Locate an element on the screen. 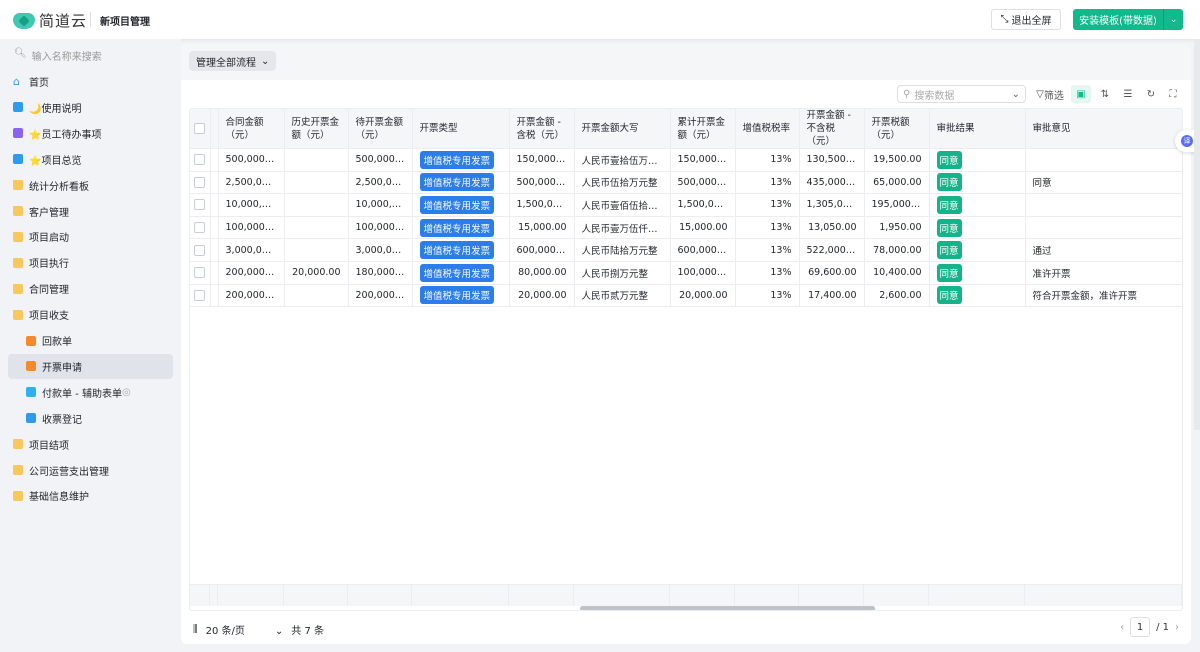  sidebar-item: 基础信息维护 is located at coordinates (90, 495).